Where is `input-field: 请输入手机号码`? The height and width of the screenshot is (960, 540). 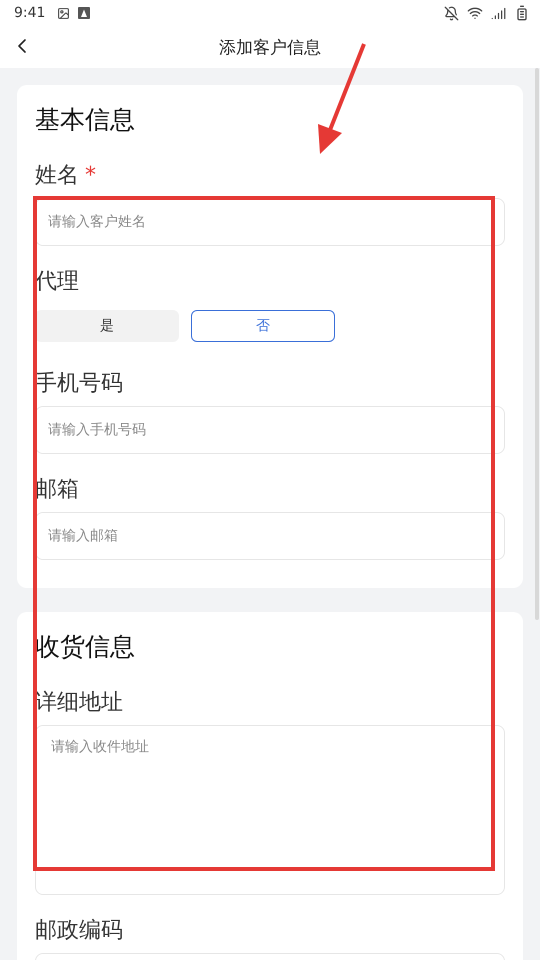
input-field: 请输入手机号码 is located at coordinates (270, 430).